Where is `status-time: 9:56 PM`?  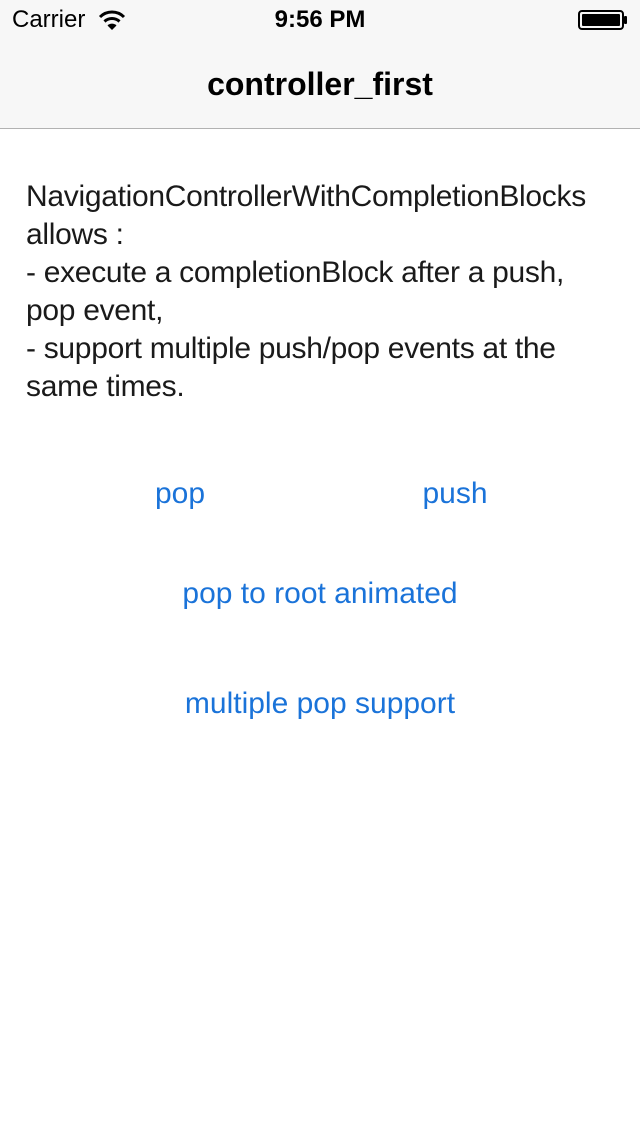
status-time: 9:56 PM is located at coordinates (320, 19).